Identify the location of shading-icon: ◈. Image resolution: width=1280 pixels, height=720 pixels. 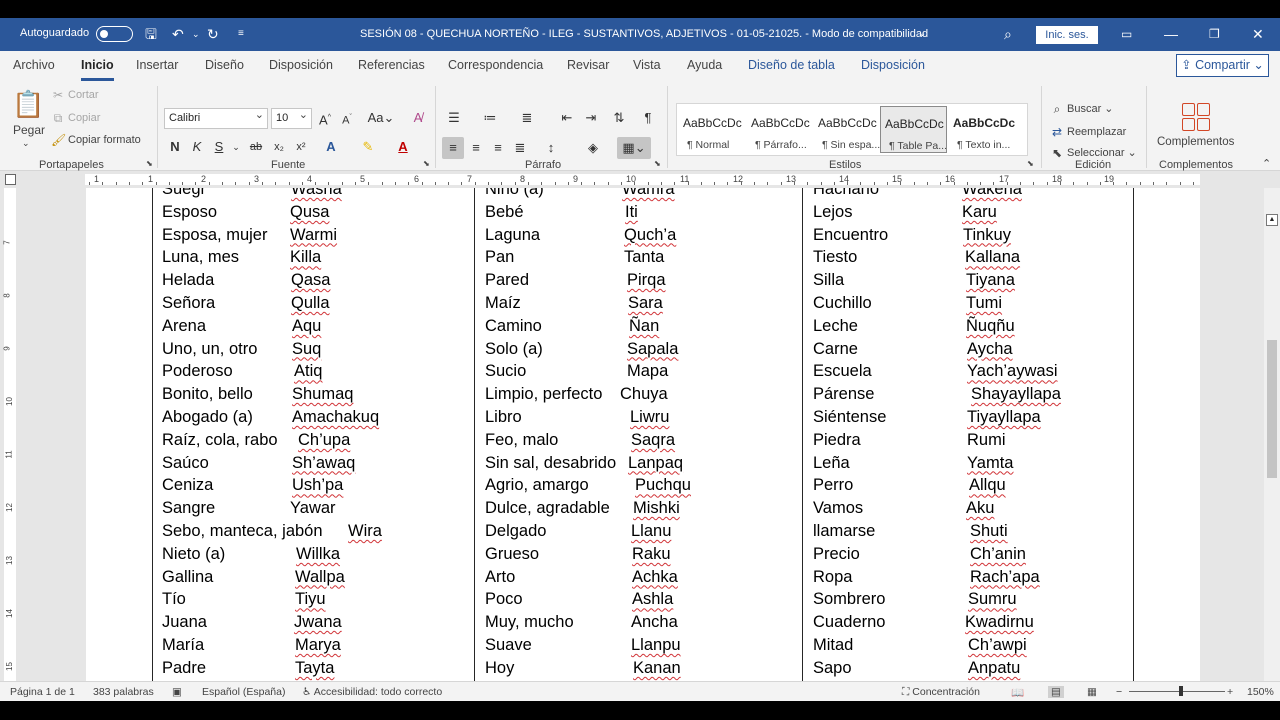
(593, 148).